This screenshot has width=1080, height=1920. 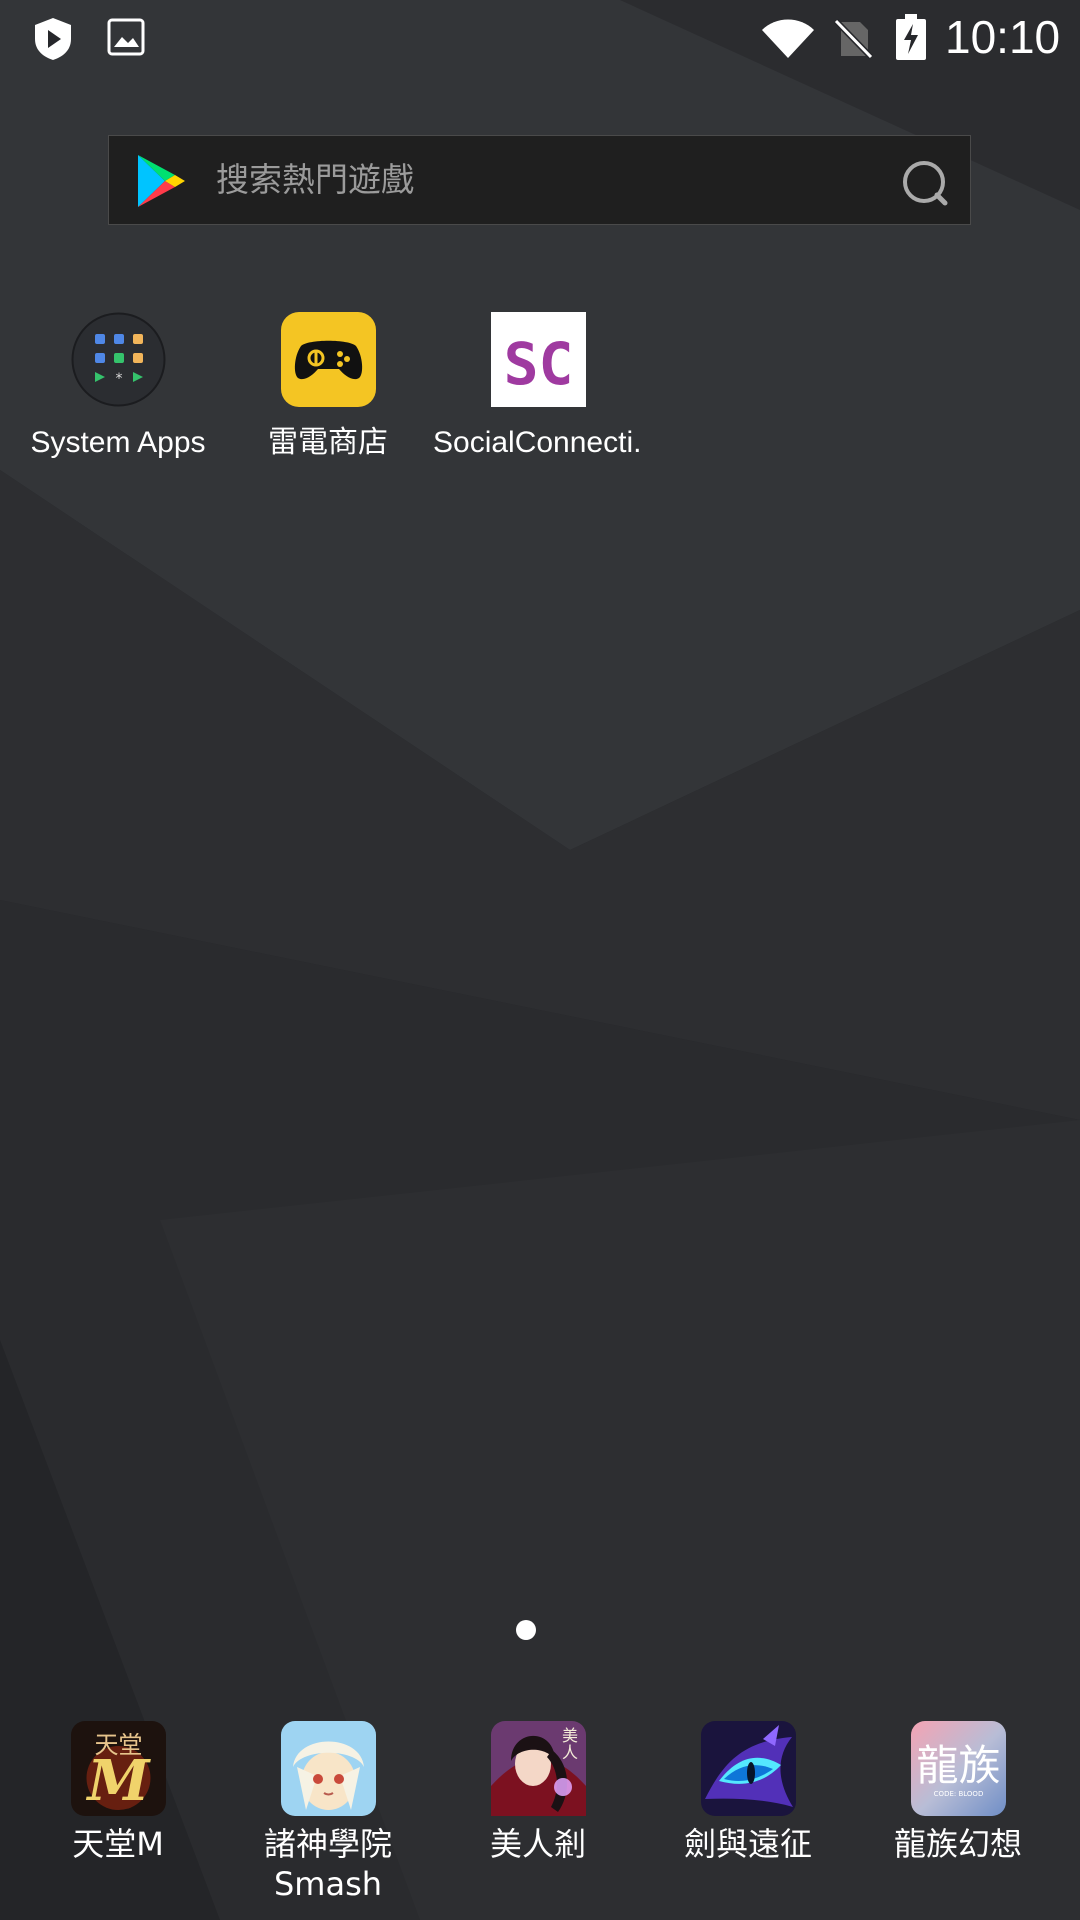 What do you see at coordinates (327, 1864) in the screenshot?
I see `app-label: 諸神學院 Smash` at bounding box center [327, 1864].